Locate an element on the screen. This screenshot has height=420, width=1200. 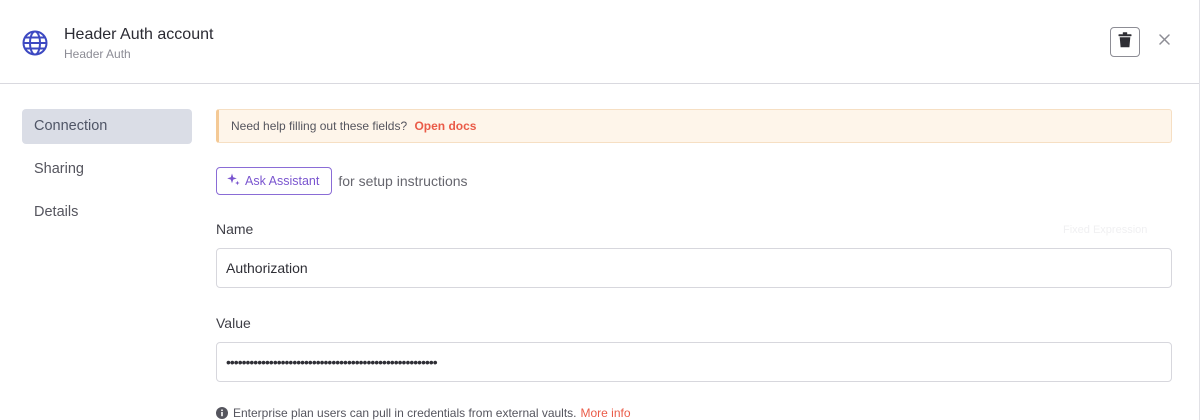
page-subtitle: Header Auth is located at coordinates (97, 54).